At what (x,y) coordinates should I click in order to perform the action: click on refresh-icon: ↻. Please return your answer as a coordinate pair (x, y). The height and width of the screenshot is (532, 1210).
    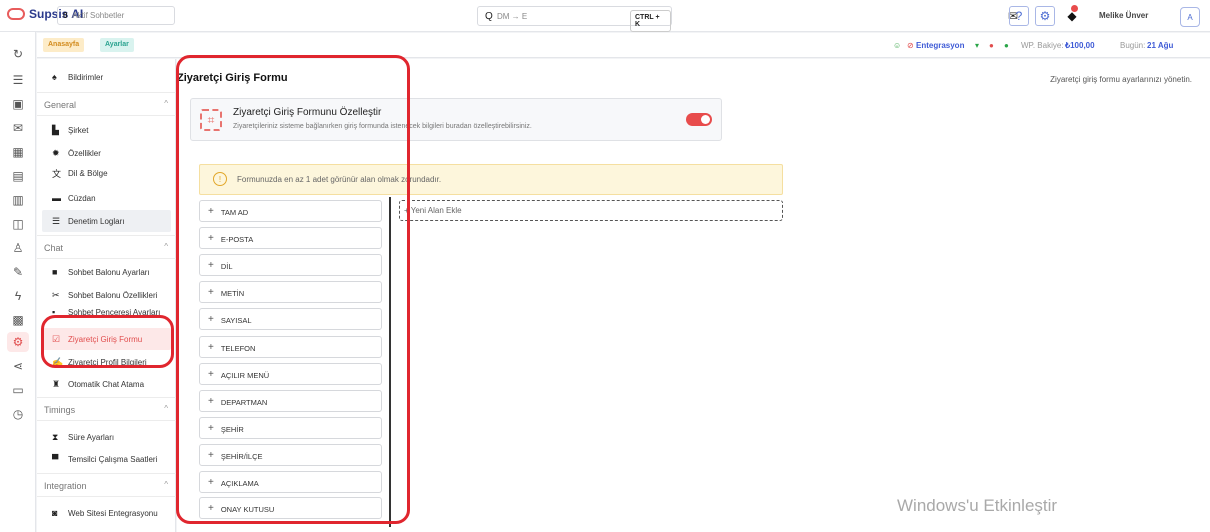
    Looking at the image, I should click on (18, 54).